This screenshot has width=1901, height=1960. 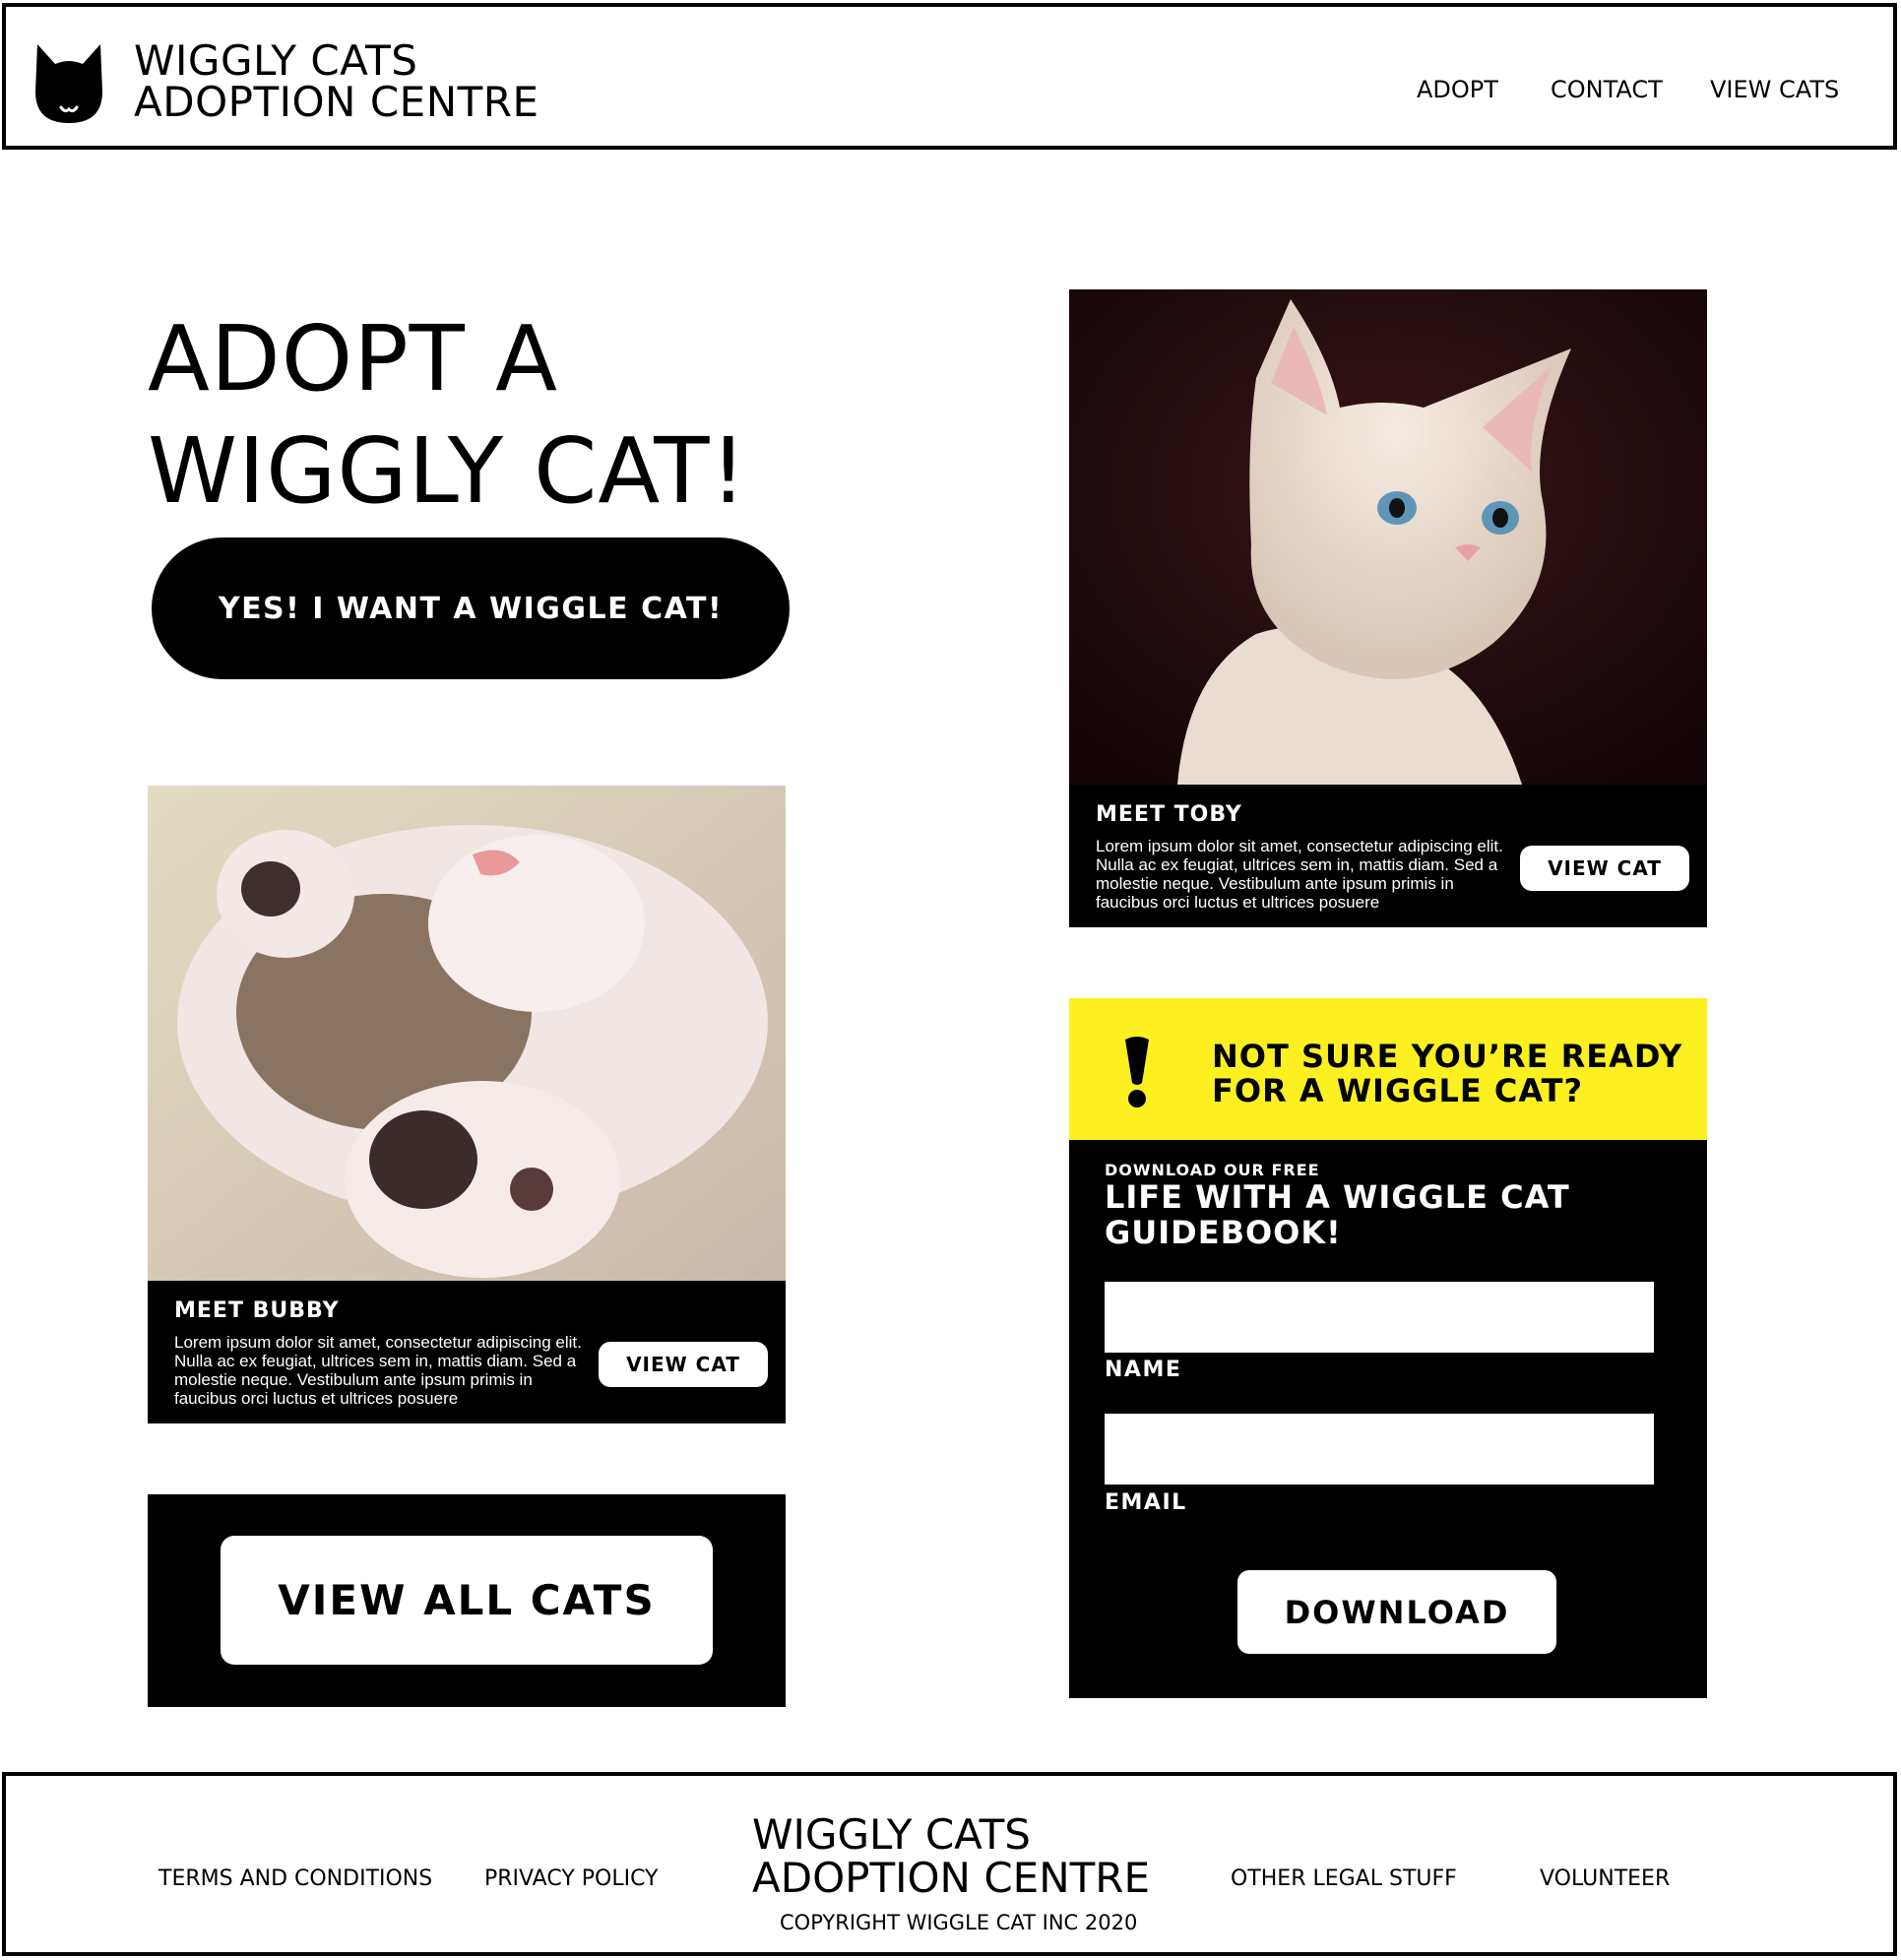 I want to click on cat-head-logo-icon, so click(x=68, y=85).